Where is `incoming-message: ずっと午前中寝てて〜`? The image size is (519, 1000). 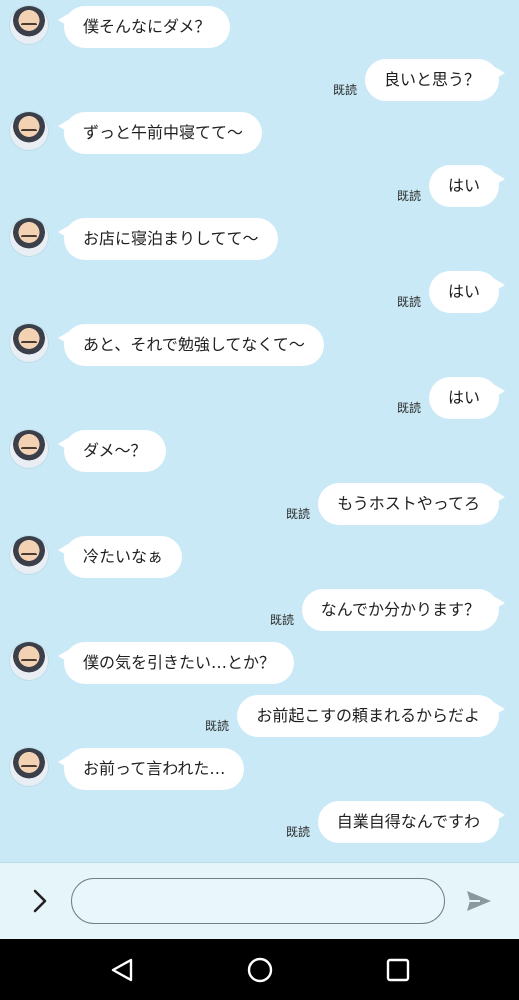 incoming-message: ずっと午前中寝てて〜 is located at coordinates (259, 133).